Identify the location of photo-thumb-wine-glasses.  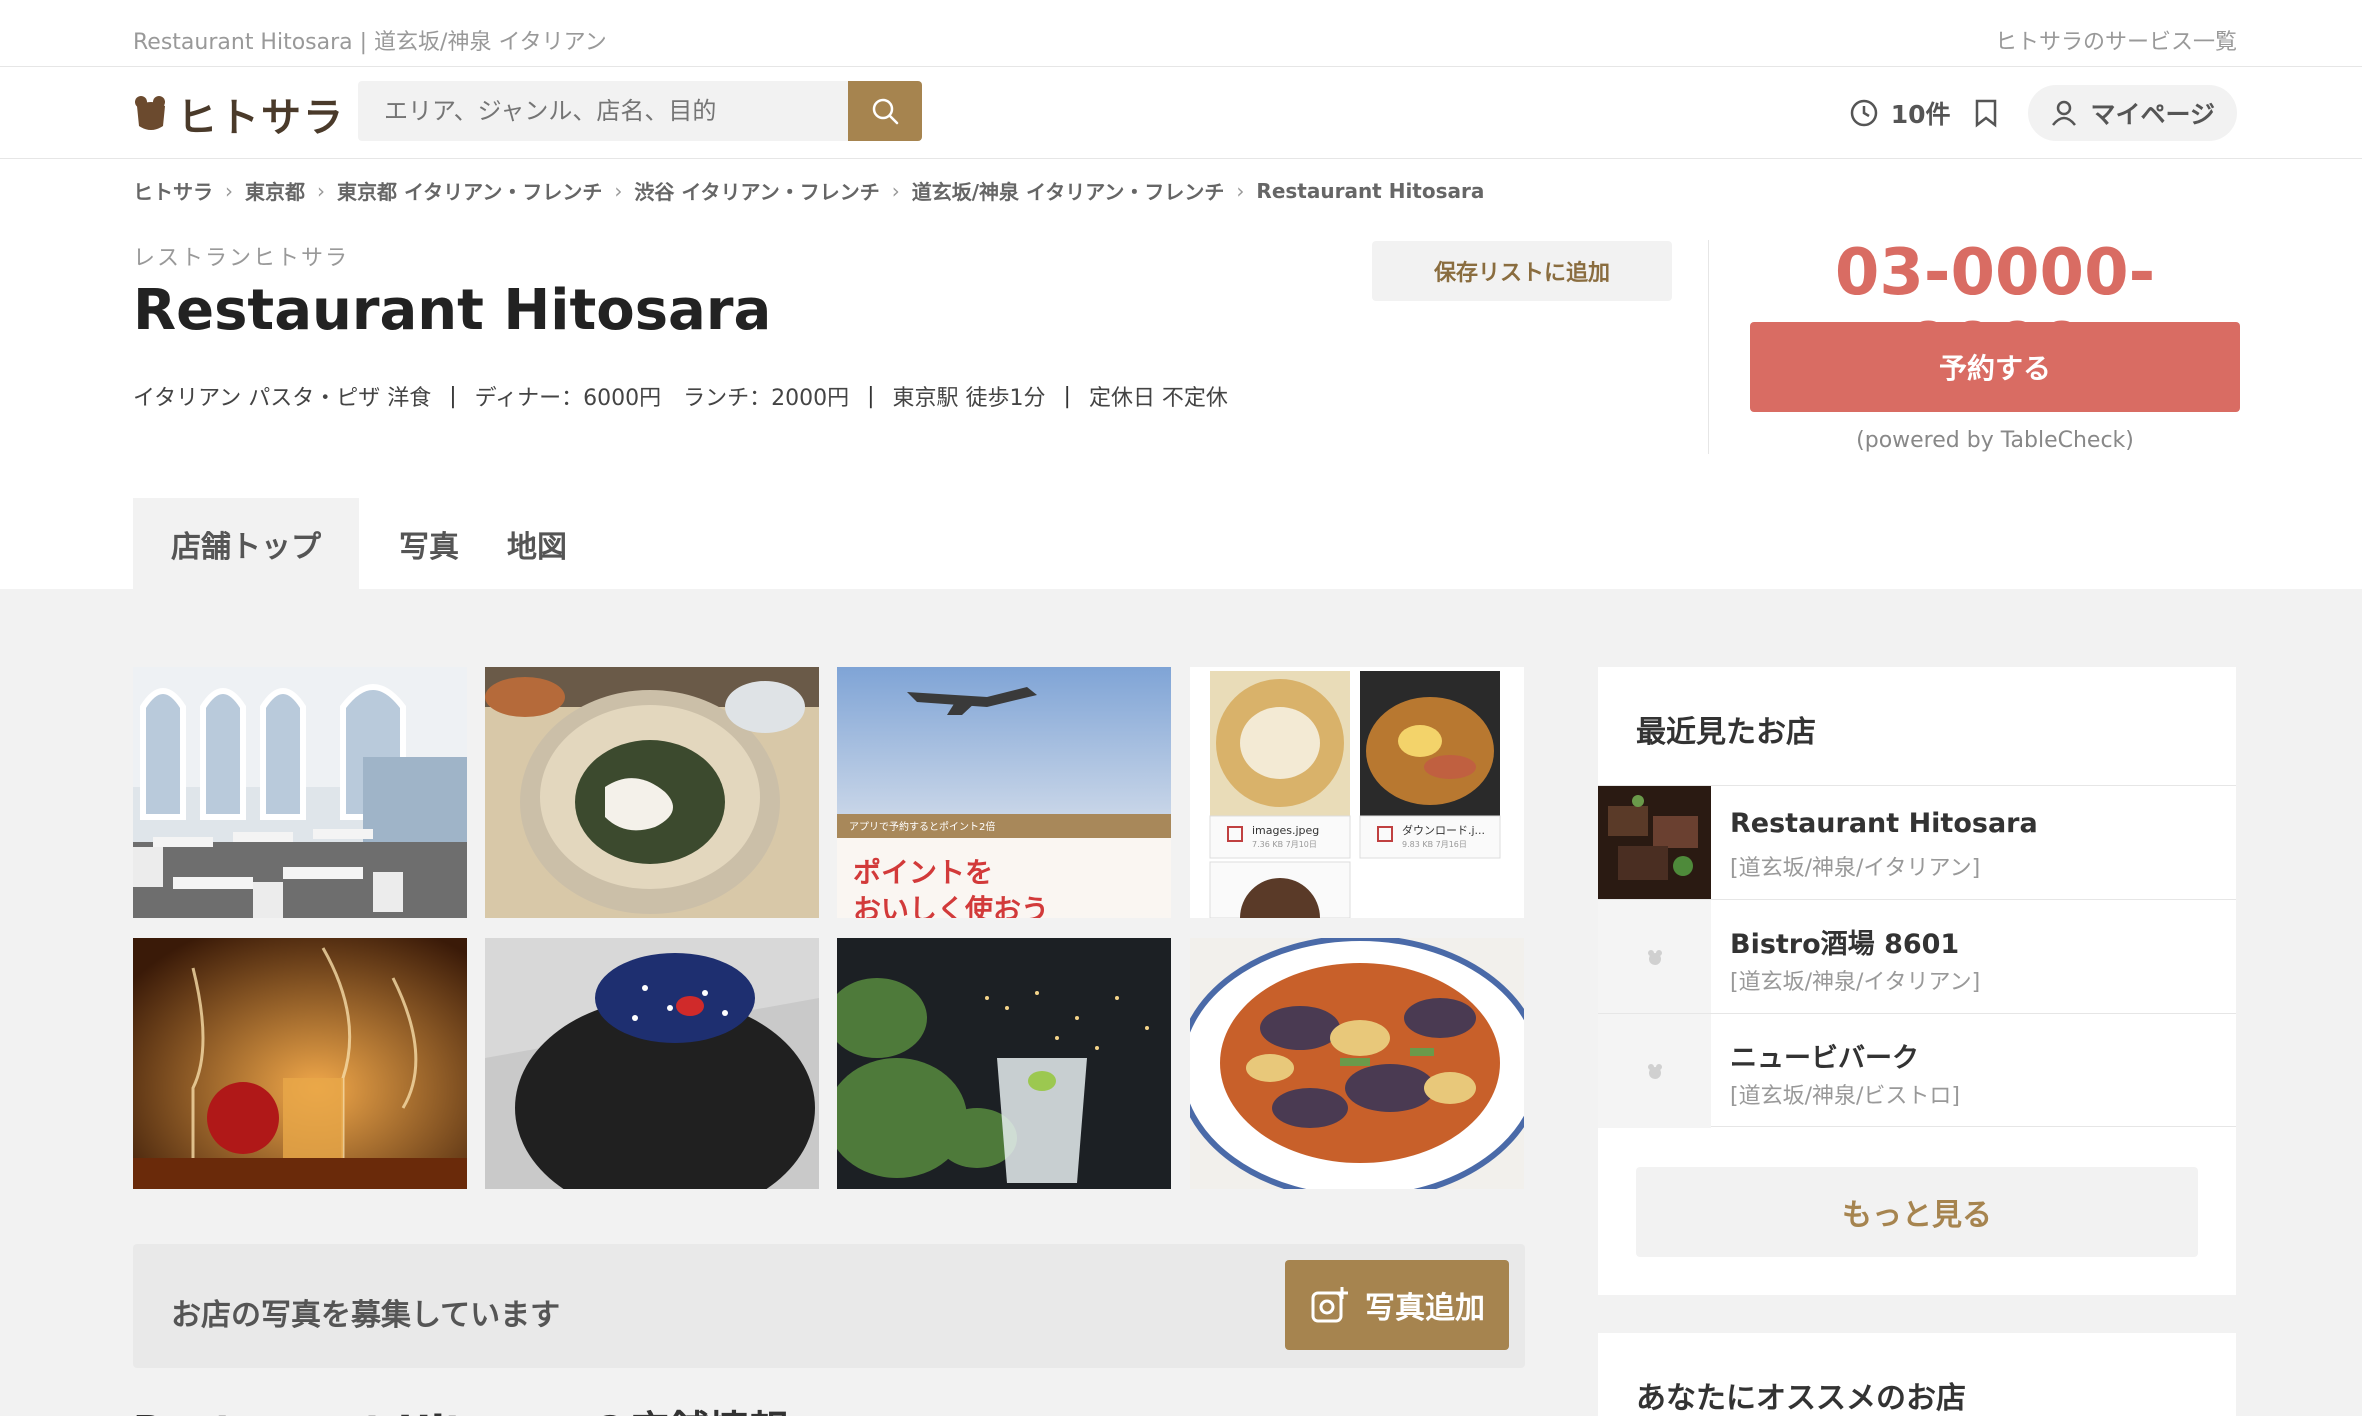
(300, 1063).